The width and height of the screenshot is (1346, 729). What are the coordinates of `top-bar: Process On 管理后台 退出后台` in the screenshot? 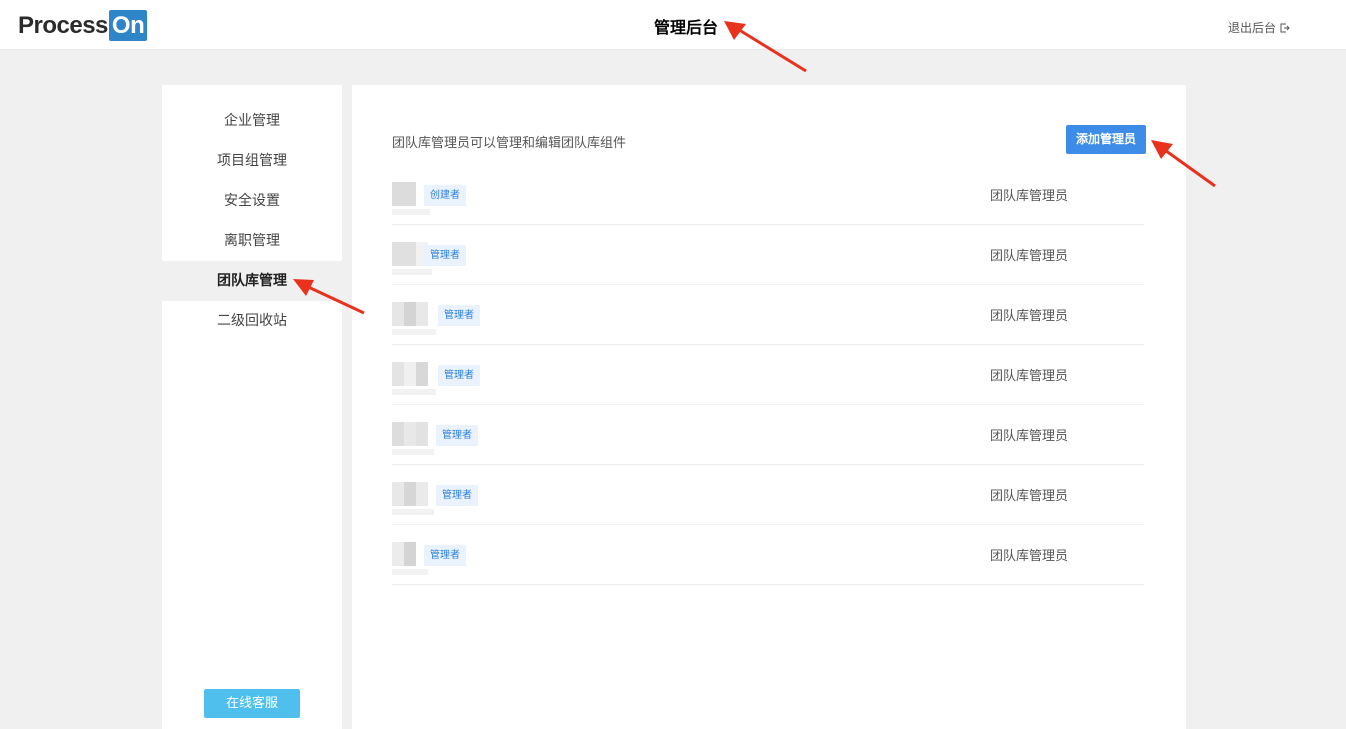 It's located at (673, 25).